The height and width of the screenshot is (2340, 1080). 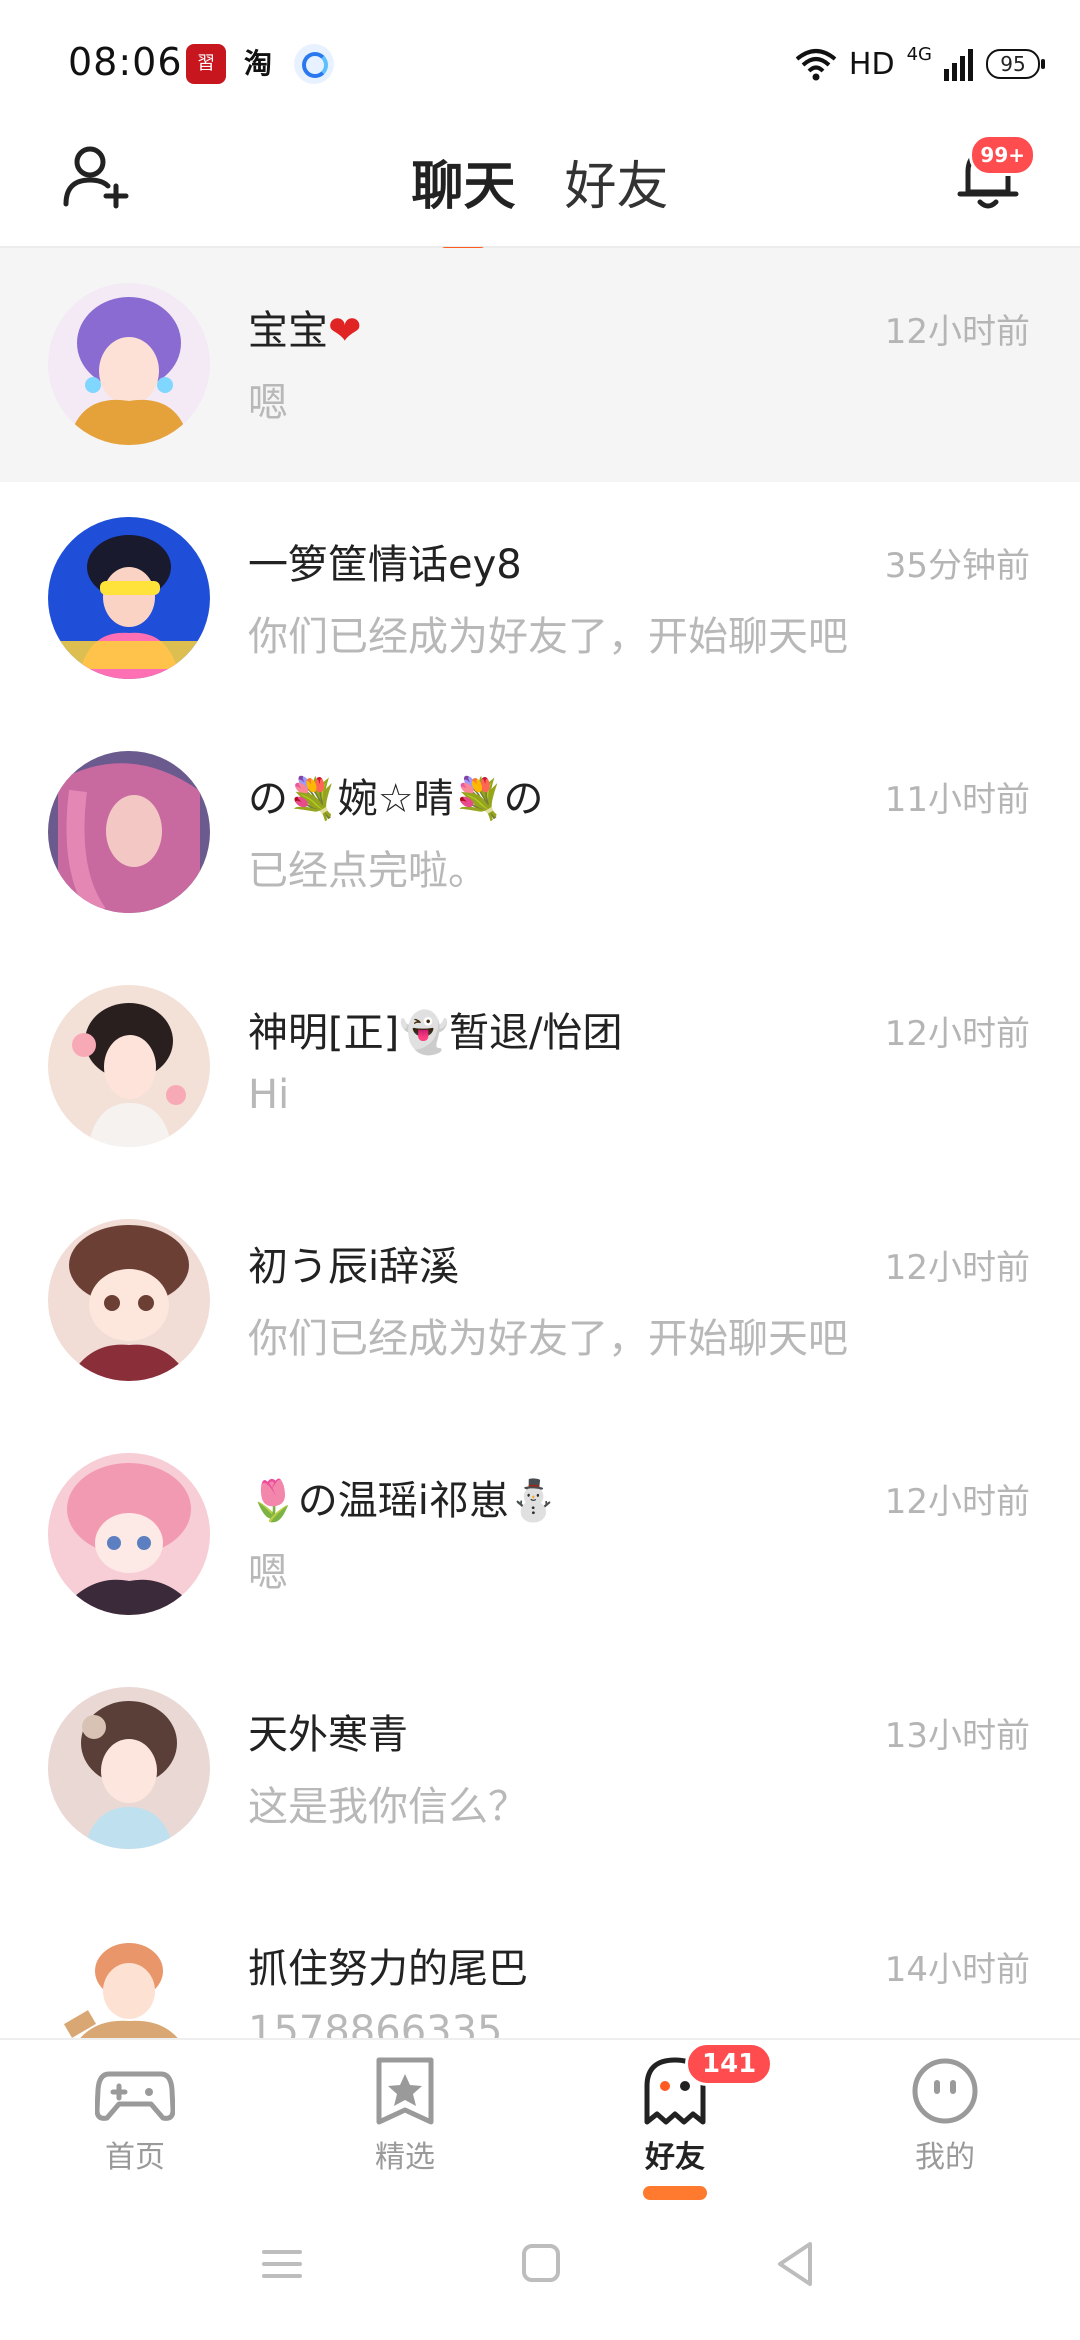 I want to click on back-triangle-icon, so click(x=795, y=2264).